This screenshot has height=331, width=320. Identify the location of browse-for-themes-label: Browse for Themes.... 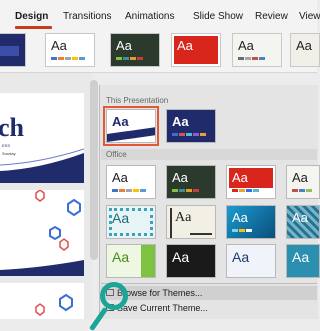
(160, 293).